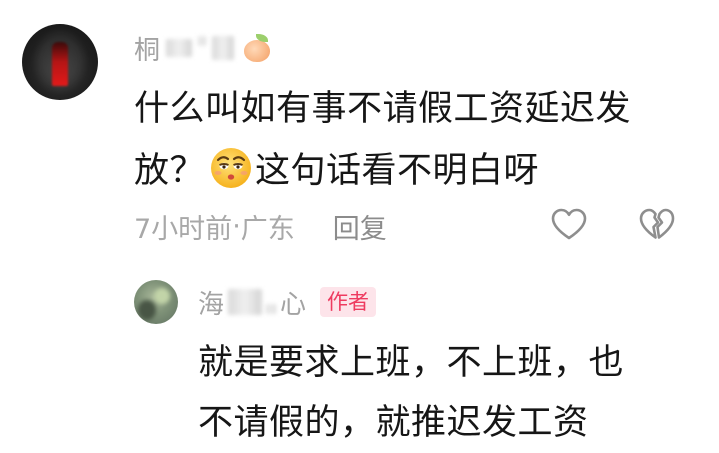 Image resolution: width=719 pixels, height=453 pixels. What do you see at coordinates (147, 50) in the screenshot?
I see `username-prefix: 桐` at bounding box center [147, 50].